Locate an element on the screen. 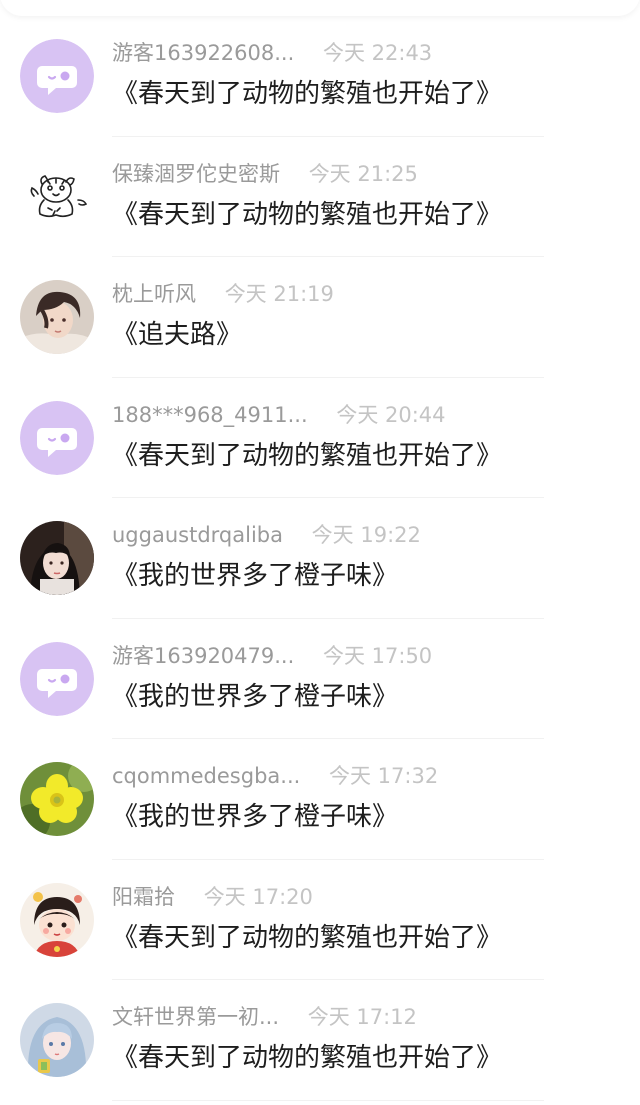 The width and height of the screenshot is (640, 1105). list-item: 文轩世界第一初... 今天 17:12 《春天到了动物的繁殖也开始了》 is located at coordinates (320, 1040).